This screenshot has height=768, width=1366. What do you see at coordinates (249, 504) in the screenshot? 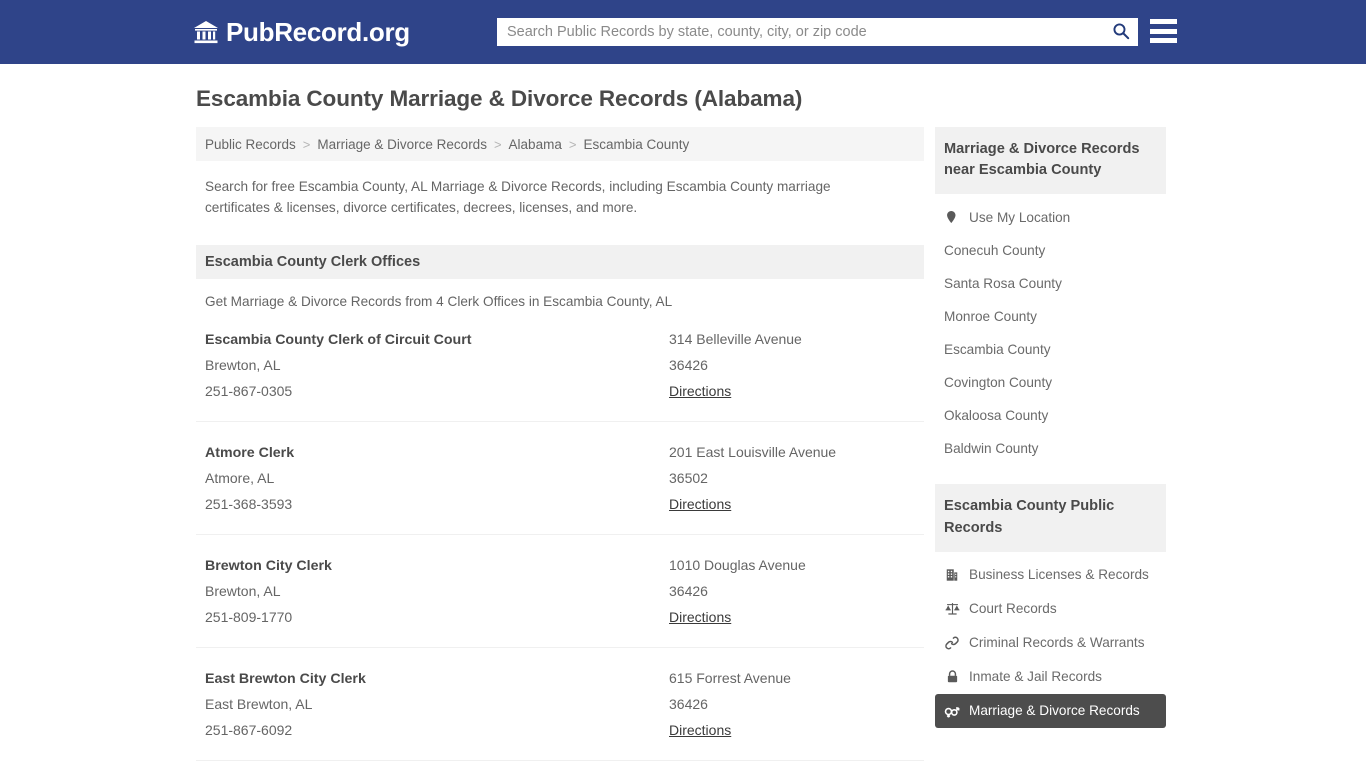
I see `listing-phone: 251-368-3593` at bounding box center [249, 504].